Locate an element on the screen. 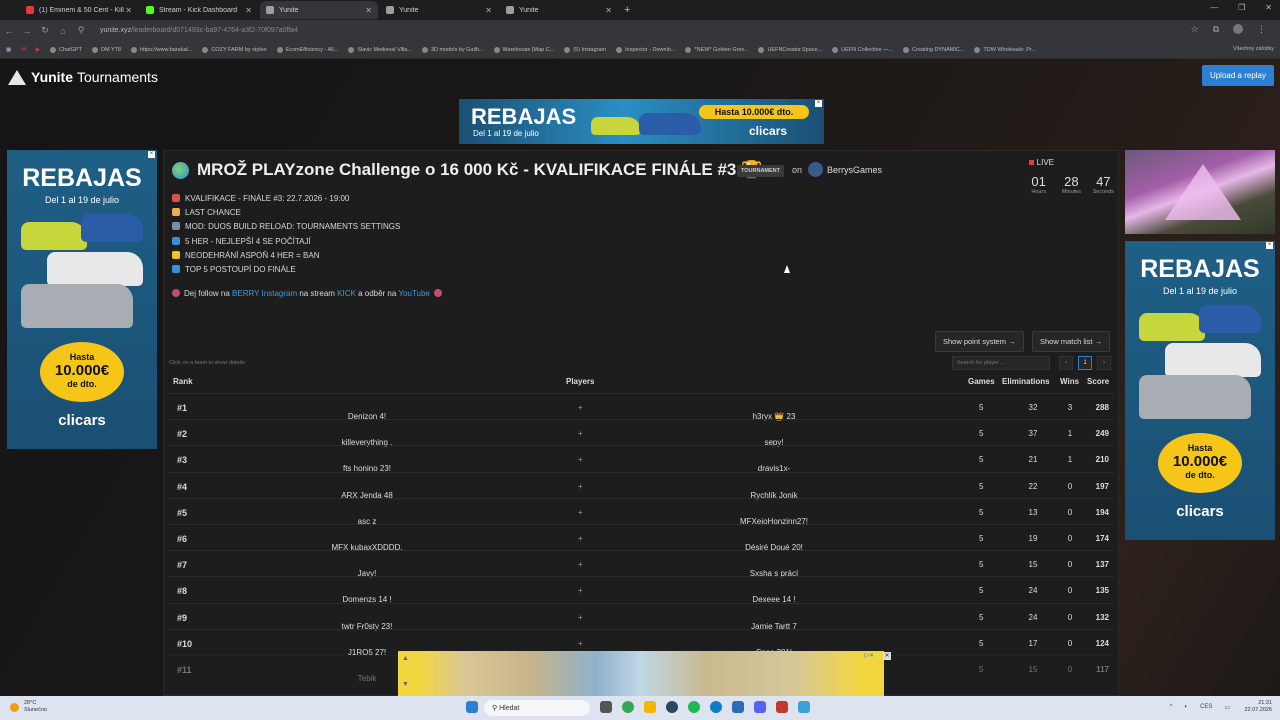  task-view-icon is located at coordinates (606, 707).